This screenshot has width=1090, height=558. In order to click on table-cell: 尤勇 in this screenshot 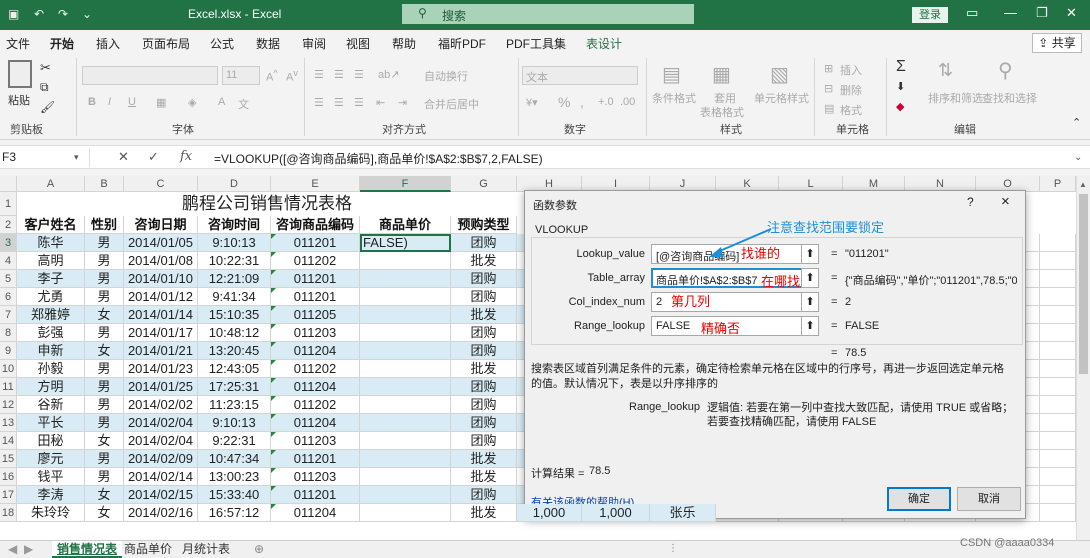, I will do `click(51, 297)`.